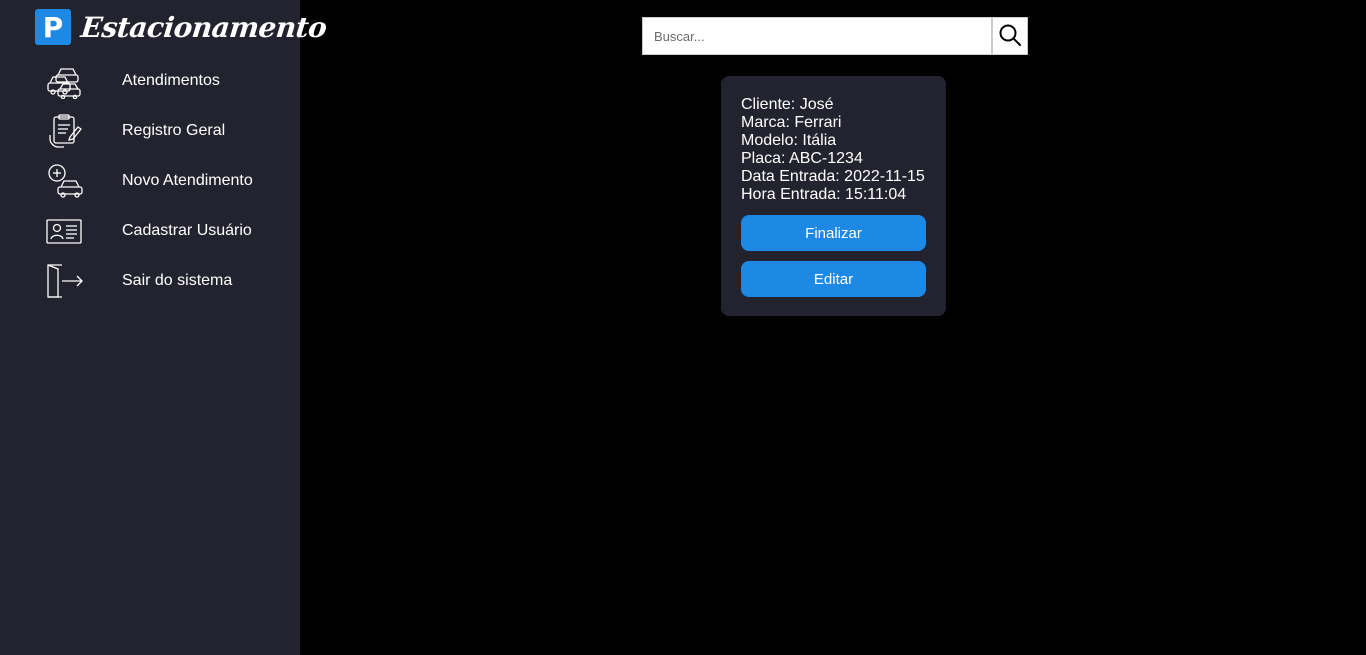 The width and height of the screenshot is (1366, 655). What do you see at coordinates (64, 131) in the screenshot?
I see `clipboard-edit-icon` at bounding box center [64, 131].